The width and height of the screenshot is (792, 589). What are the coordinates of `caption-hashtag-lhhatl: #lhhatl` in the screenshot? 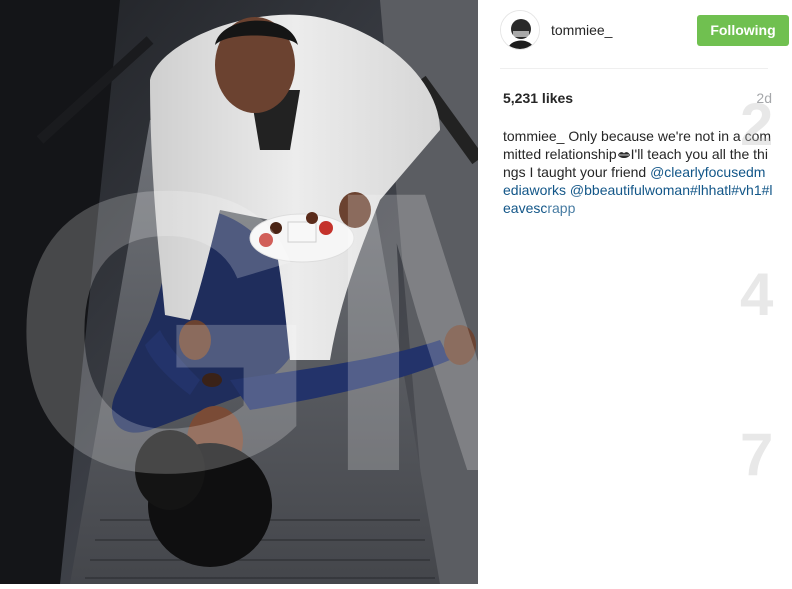 It's located at (710, 190).